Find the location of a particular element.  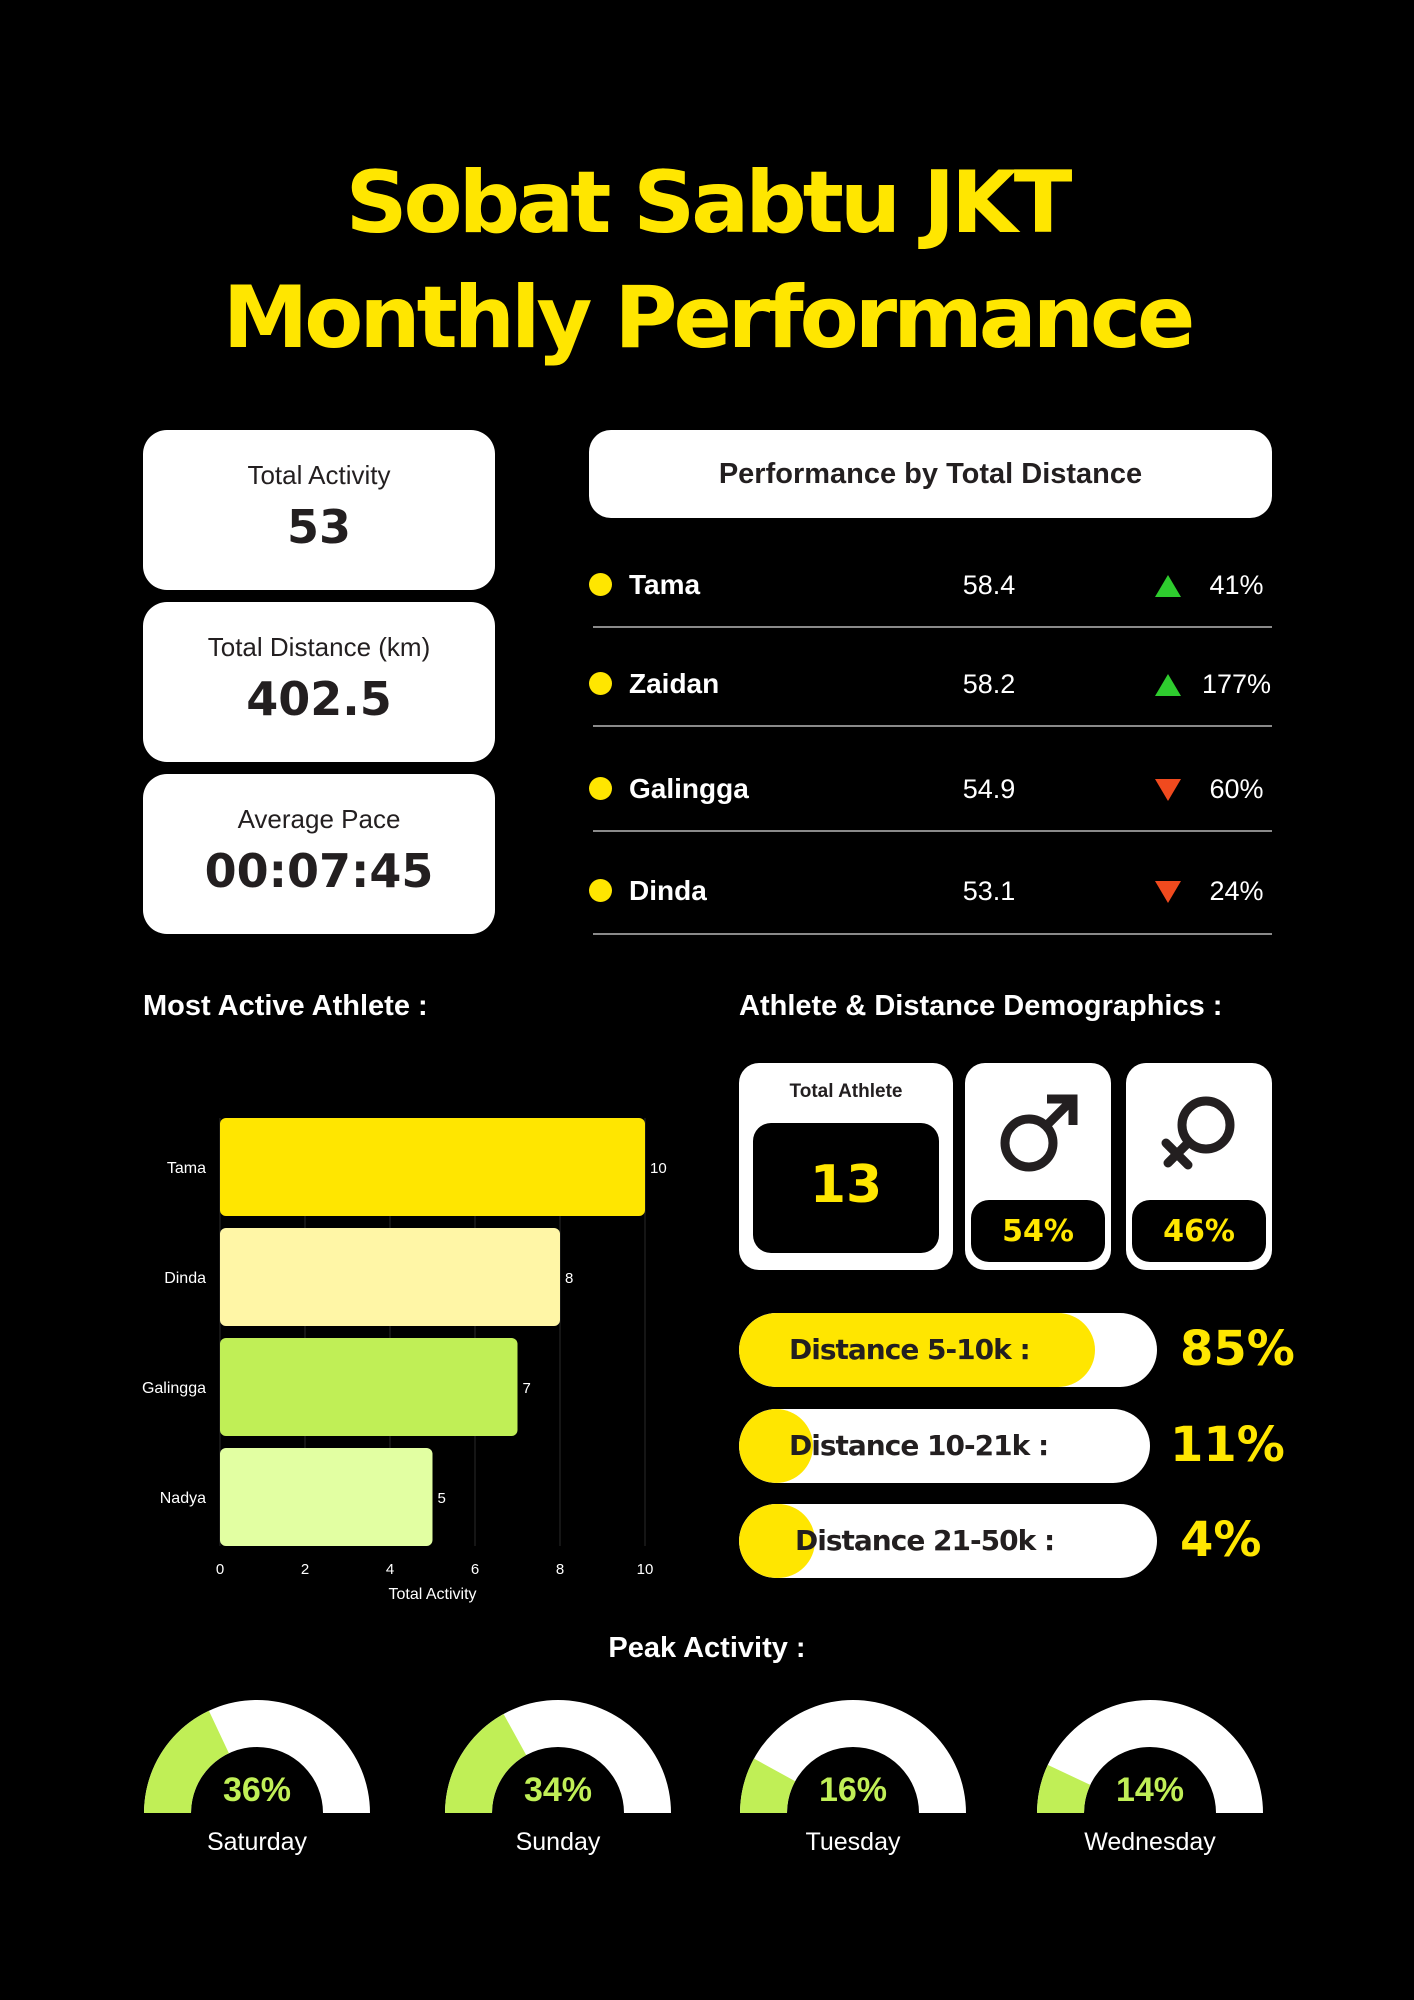

tick-label: 6 is located at coordinates (475, 1569).